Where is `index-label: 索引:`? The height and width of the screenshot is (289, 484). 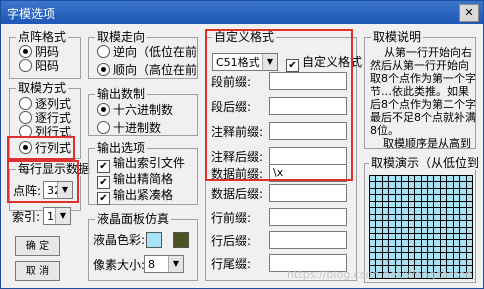 index-label: 索引: is located at coordinates (26, 217).